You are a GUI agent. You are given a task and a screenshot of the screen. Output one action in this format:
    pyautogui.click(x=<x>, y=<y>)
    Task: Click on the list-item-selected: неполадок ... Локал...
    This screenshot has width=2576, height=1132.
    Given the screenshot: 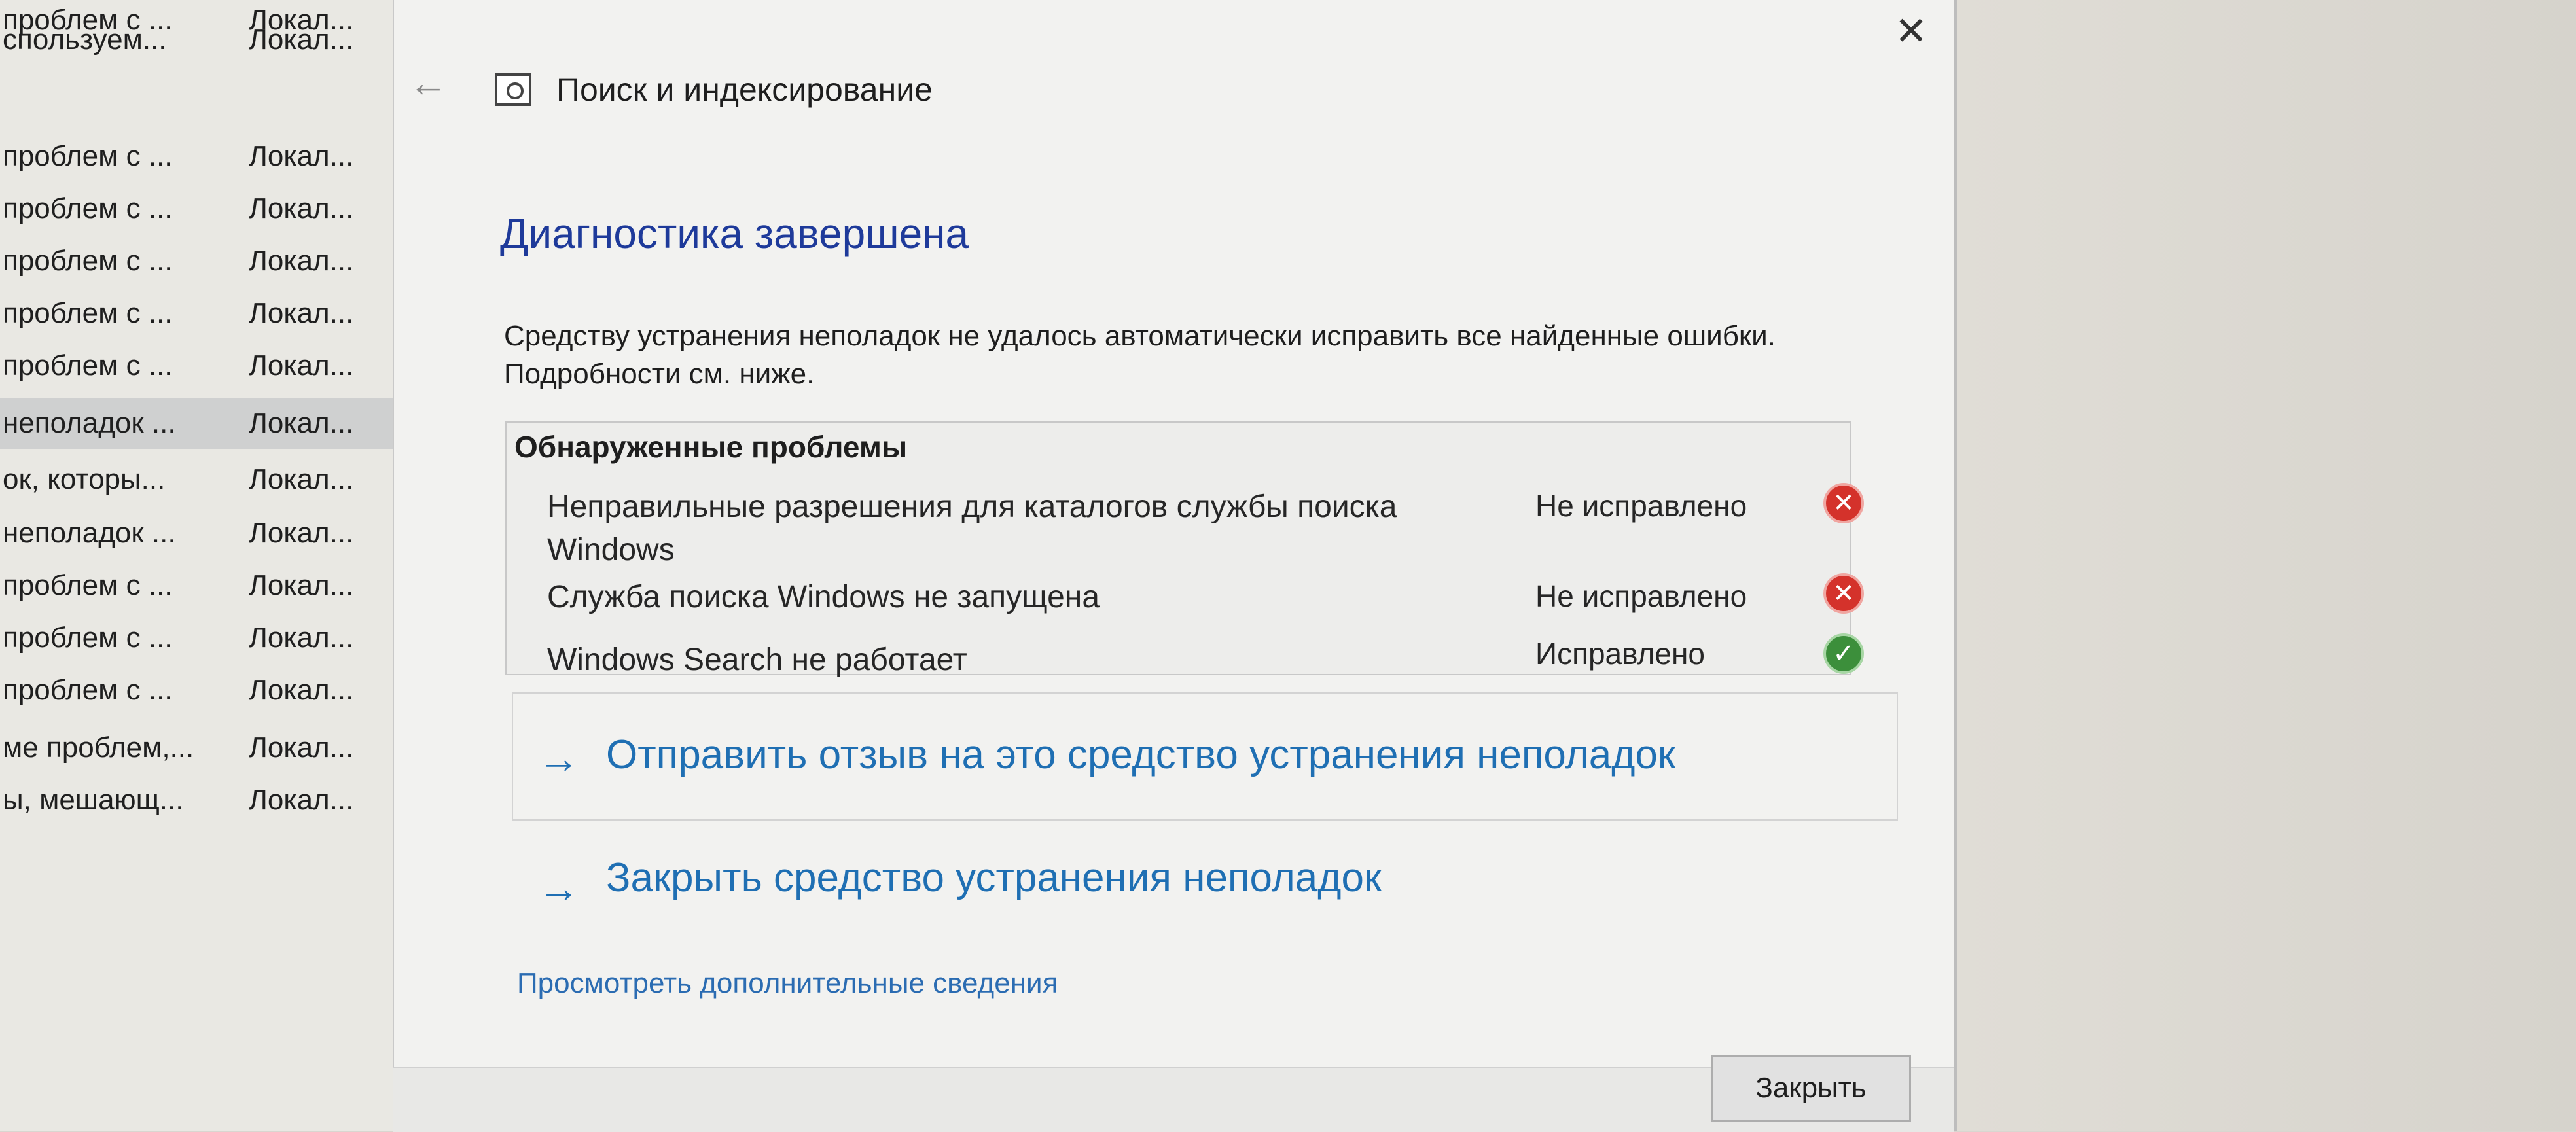 What is the action you would take?
    pyautogui.click(x=196, y=423)
    